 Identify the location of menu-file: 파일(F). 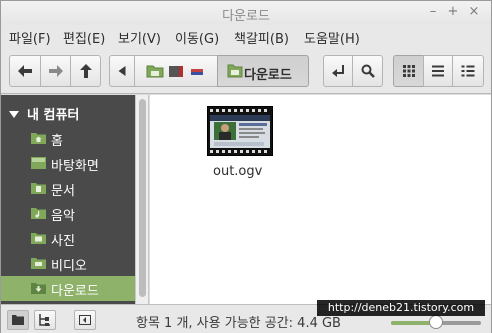
(30, 37).